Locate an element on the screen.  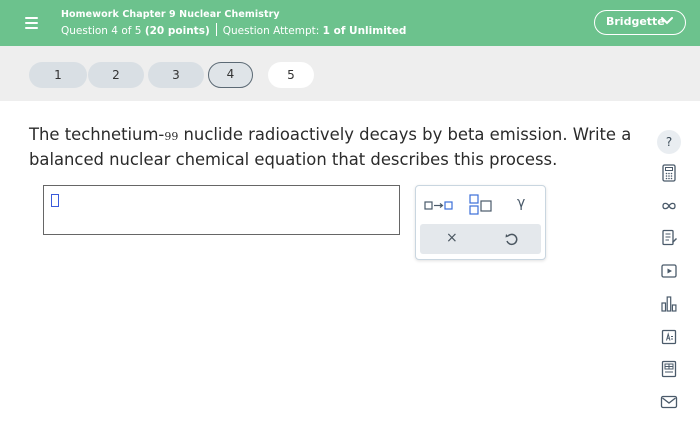
user-menu-button: Bridgette is located at coordinates (640, 22).